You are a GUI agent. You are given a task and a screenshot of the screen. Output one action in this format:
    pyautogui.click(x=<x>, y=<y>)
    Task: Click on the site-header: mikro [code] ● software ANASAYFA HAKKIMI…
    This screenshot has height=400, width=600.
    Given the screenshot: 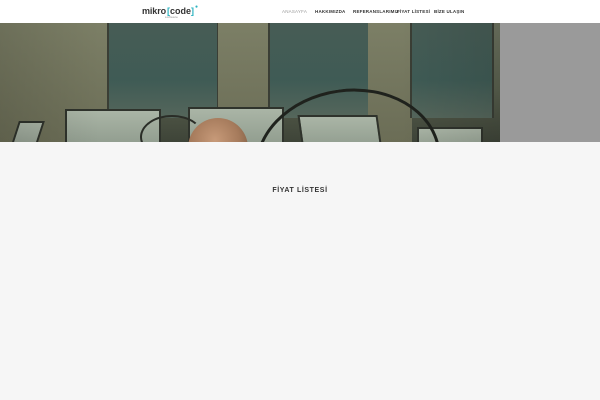 What is the action you would take?
    pyautogui.click(x=300, y=12)
    